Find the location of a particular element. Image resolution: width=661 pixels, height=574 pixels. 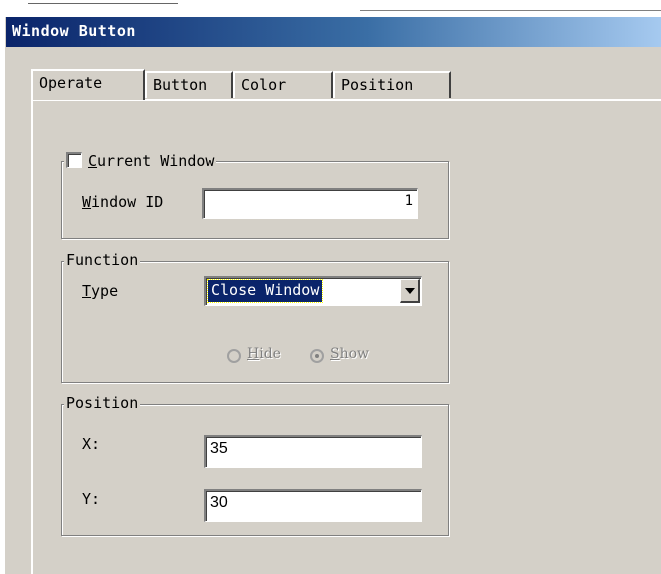

position-group: Position X: 35 Y: 30 is located at coordinates (255, 465).